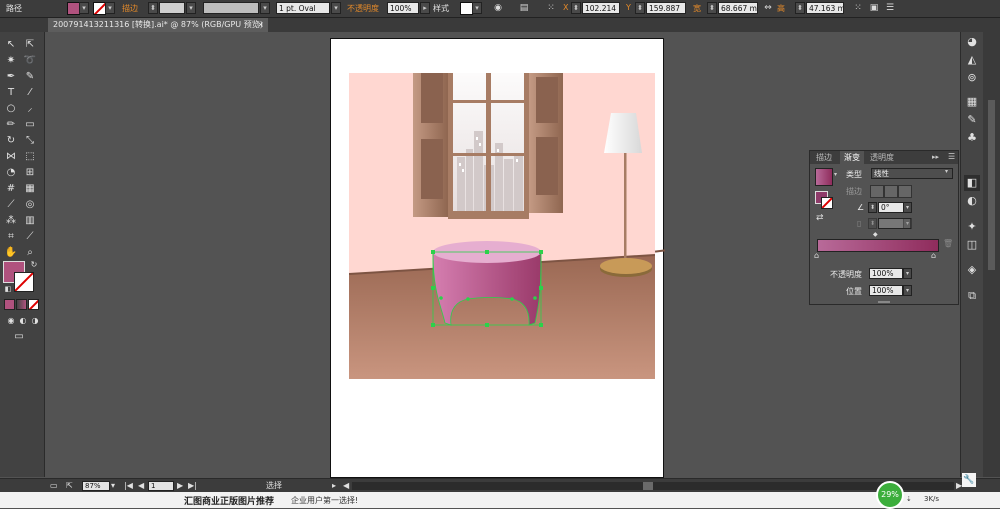  I want to click on color-panel-icon: ◕, so click(972, 42).